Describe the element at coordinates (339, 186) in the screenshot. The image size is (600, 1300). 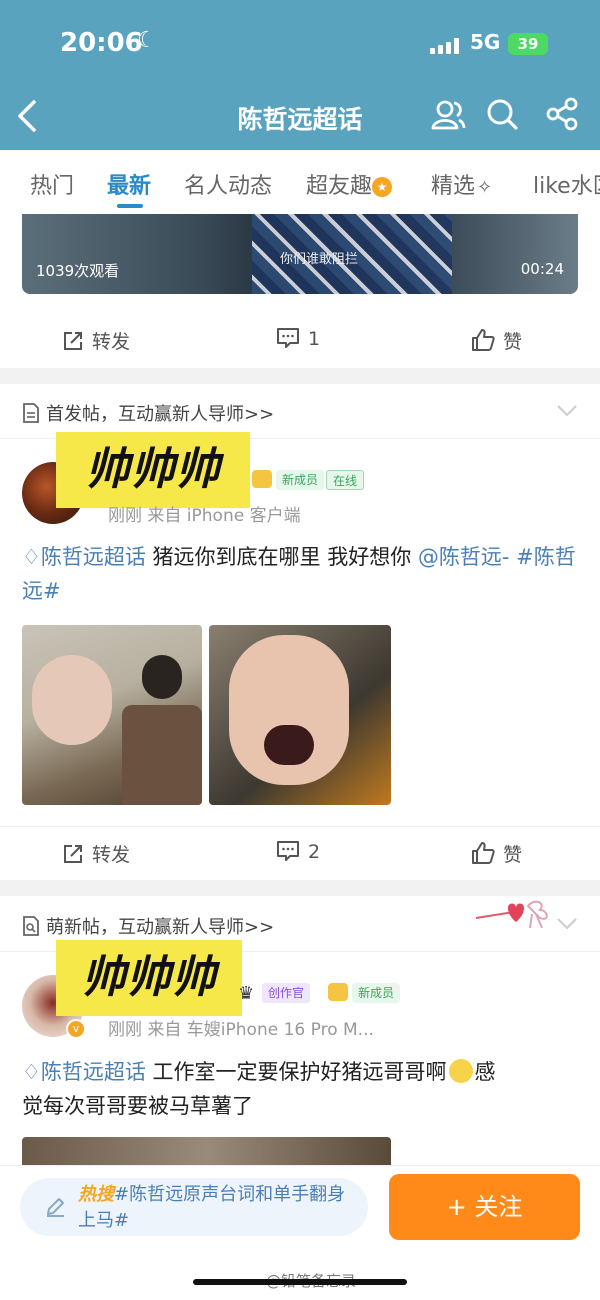
I see `tab-fun-label: 超友趣` at that location.